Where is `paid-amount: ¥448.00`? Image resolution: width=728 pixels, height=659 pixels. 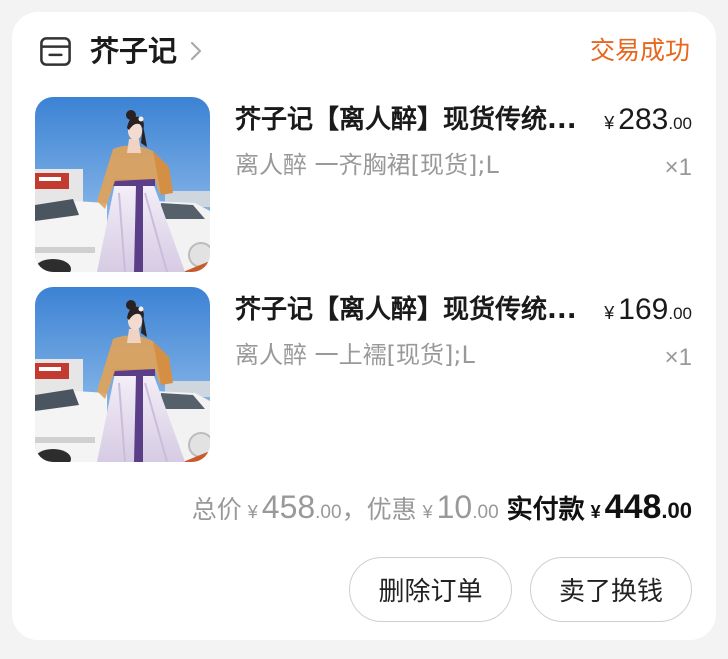
paid-amount: ¥448.00 is located at coordinates (638, 507).